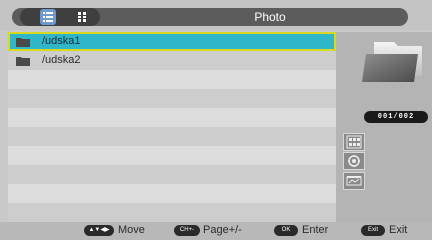 The width and height of the screenshot is (432, 240). Describe the element at coordinates (396, 117) in the screenshot. I see `page-counter: 001/002` at that location.